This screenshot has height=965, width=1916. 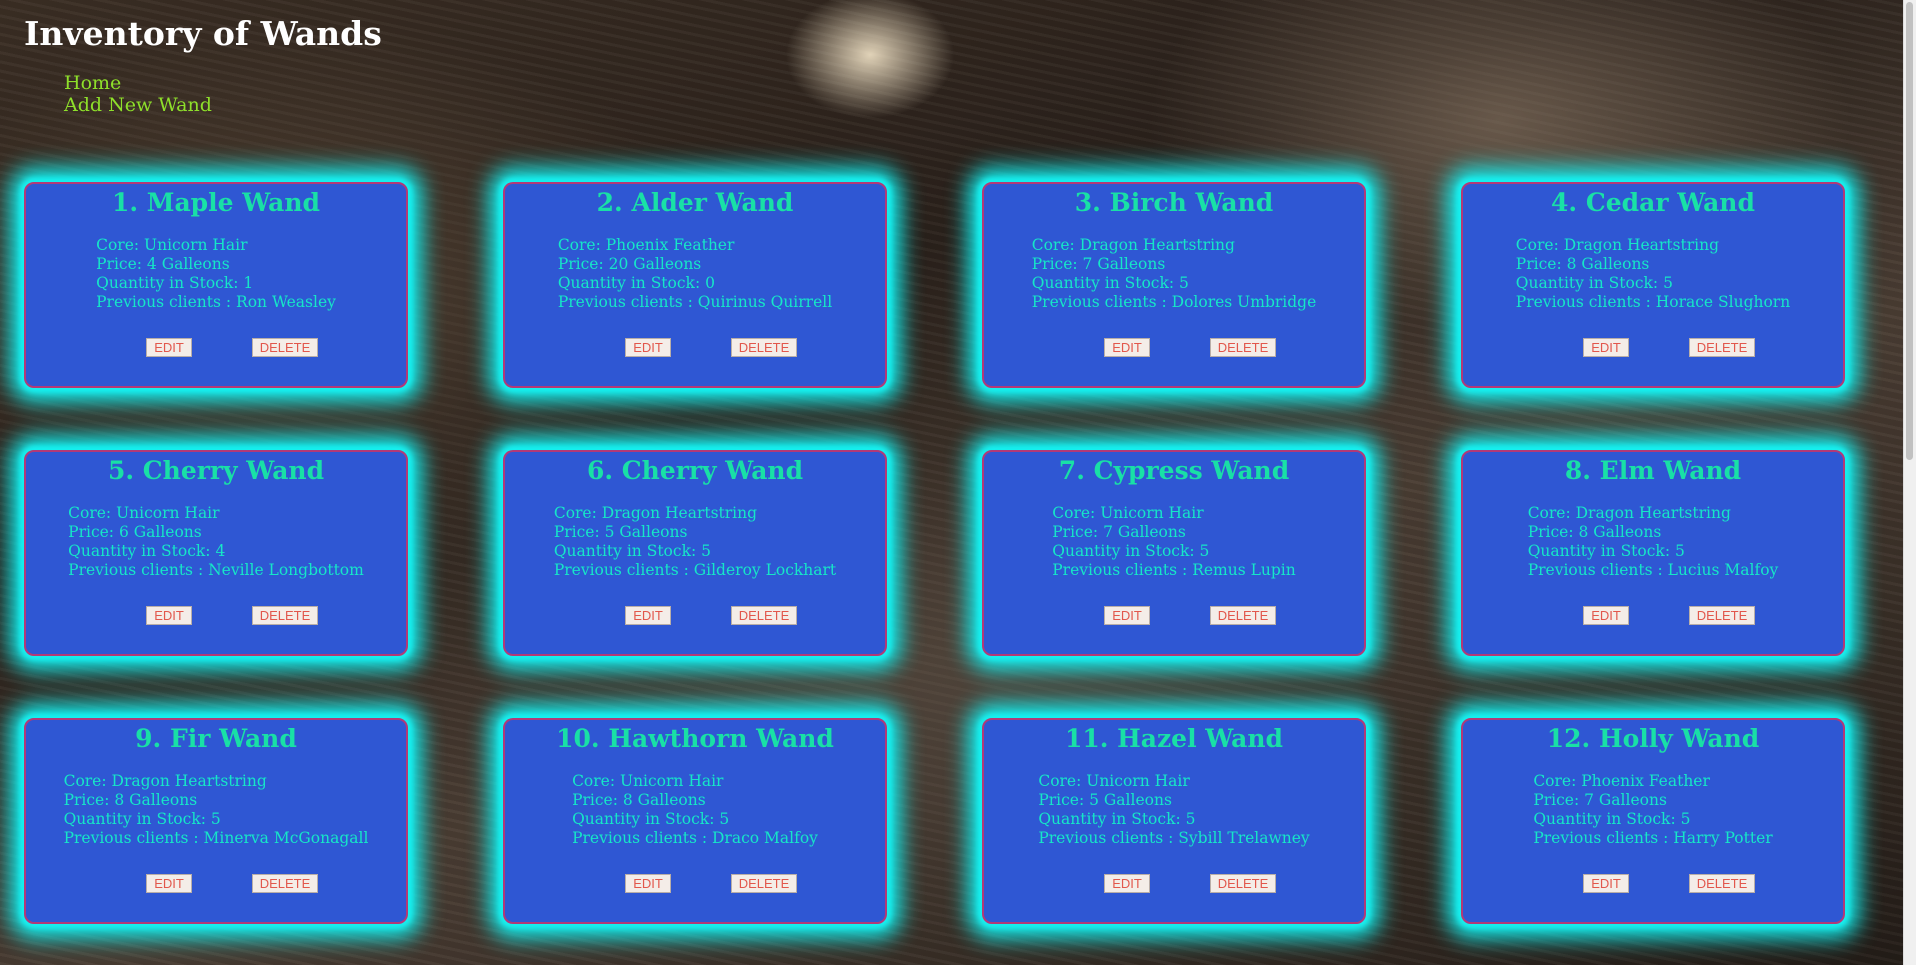 What do you see at coordinates (135, 532) in the screenshot?
I see `wand-price: Price: 6 Galleons` at bounding box center [135, 532].